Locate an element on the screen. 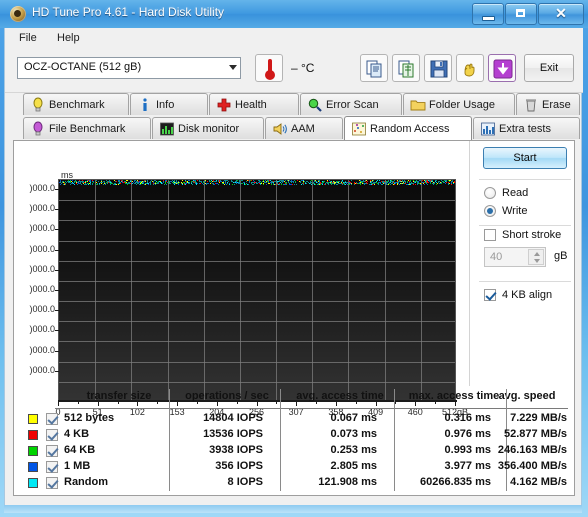  download-button is located at coordinates (502, 68).